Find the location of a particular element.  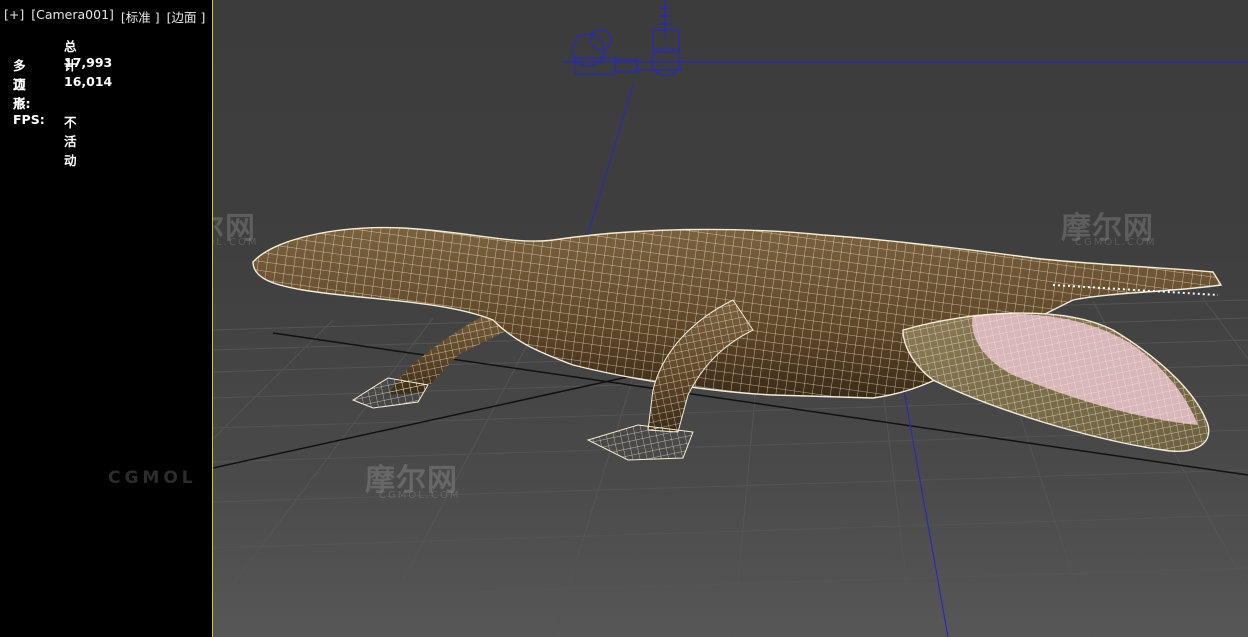

viewport-label-menu: [+] [Camera001] [标准 ] [边面 ] is located at coordinates (104, 16).